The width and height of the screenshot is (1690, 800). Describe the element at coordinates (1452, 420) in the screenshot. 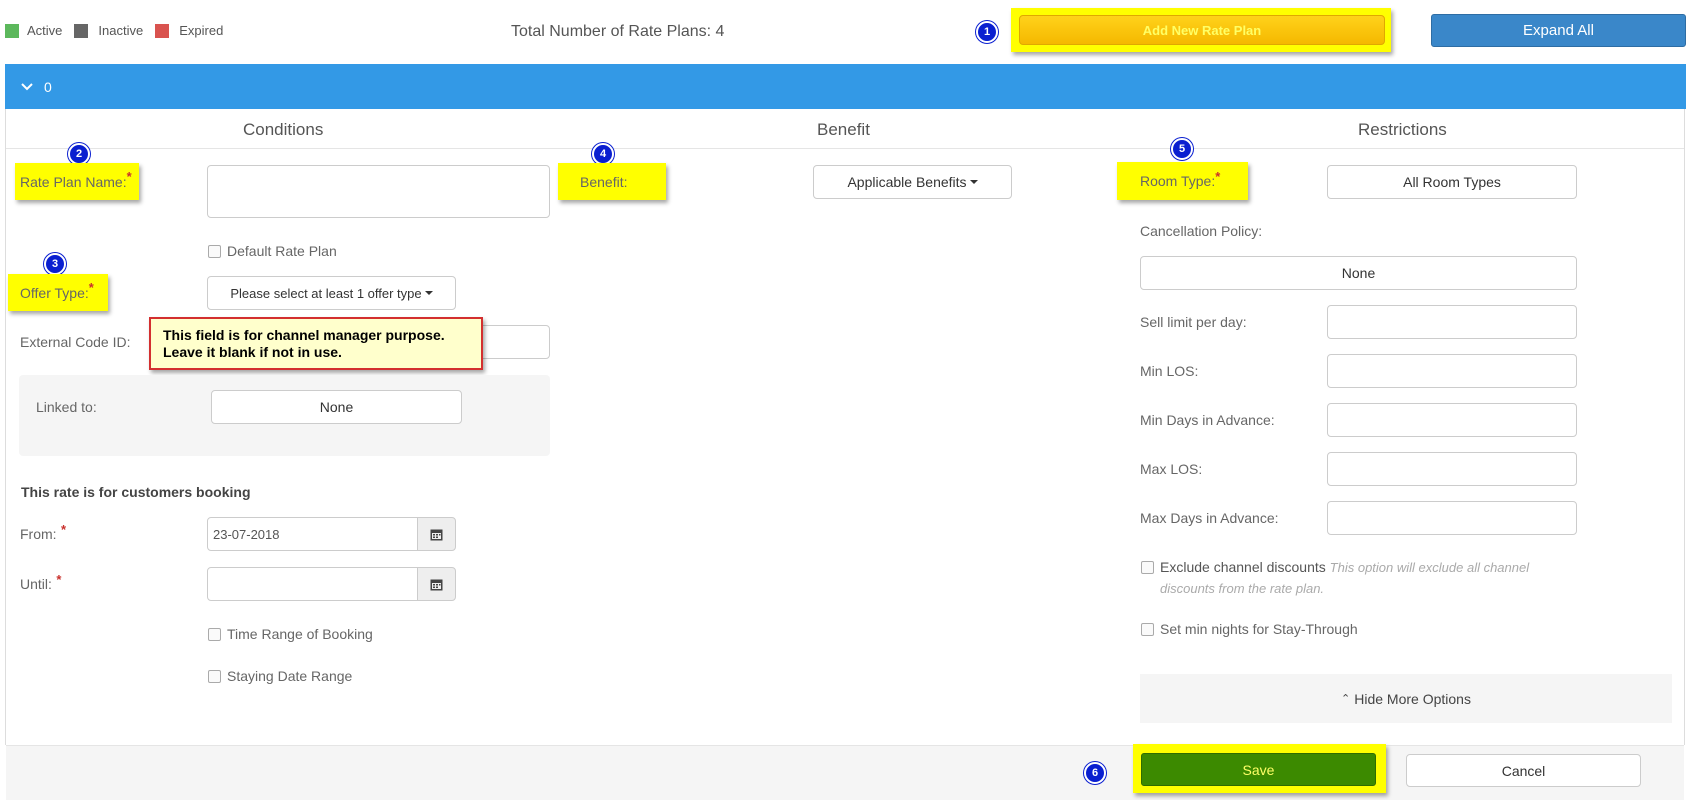

I see `min-days-input` at that location.